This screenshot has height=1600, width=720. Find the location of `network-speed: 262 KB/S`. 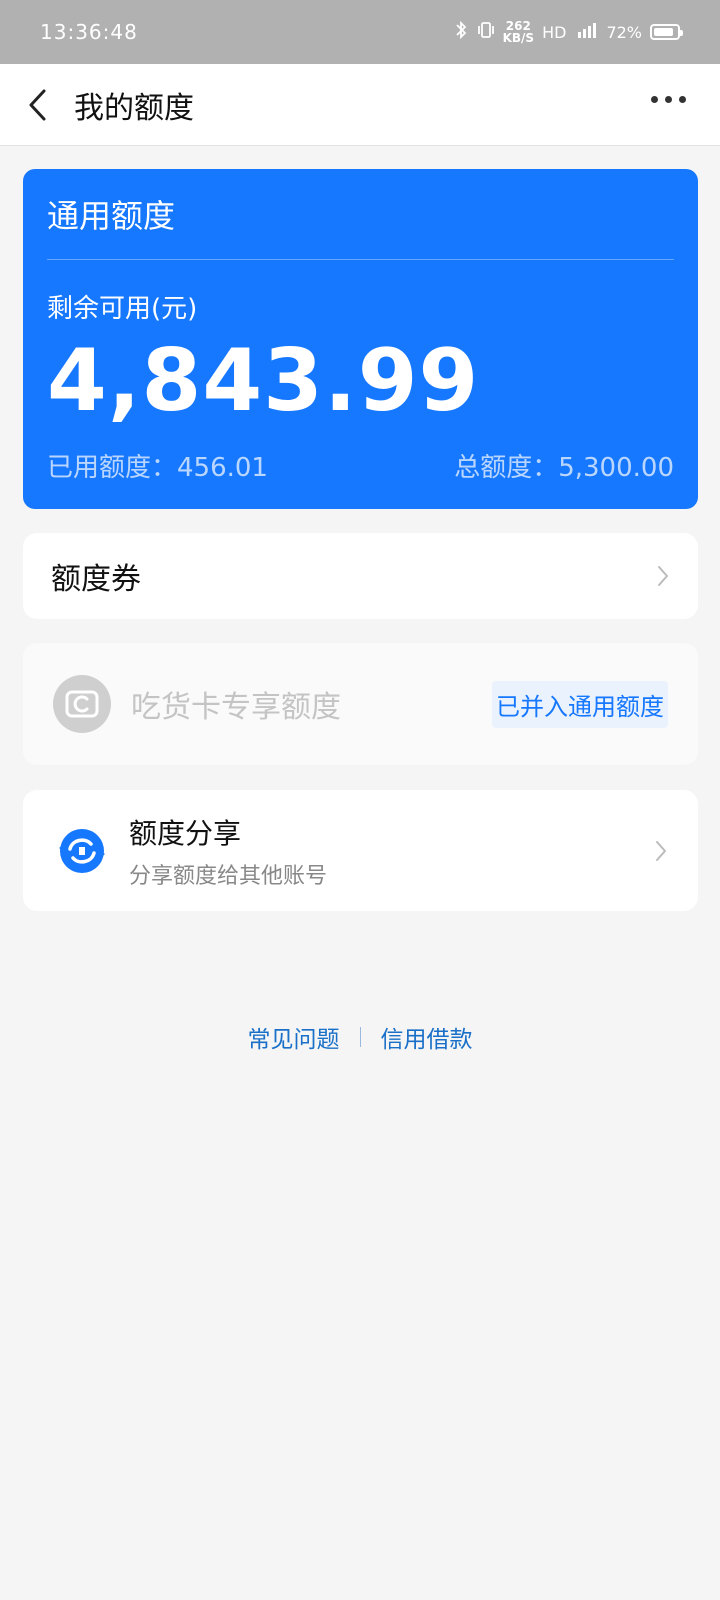

network-speed: 262 KB/S is located at coordinates (518, 32).